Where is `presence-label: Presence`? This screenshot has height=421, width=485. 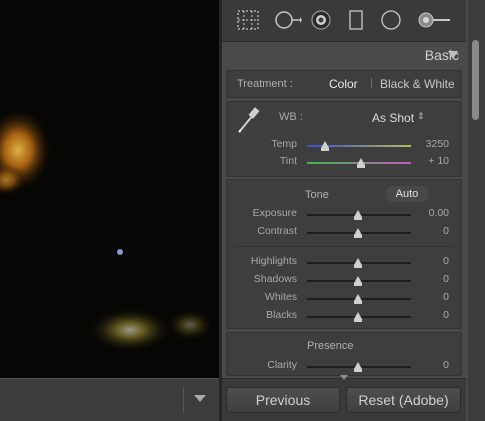
presence-label: Presence is located at coordinates (330, 346).